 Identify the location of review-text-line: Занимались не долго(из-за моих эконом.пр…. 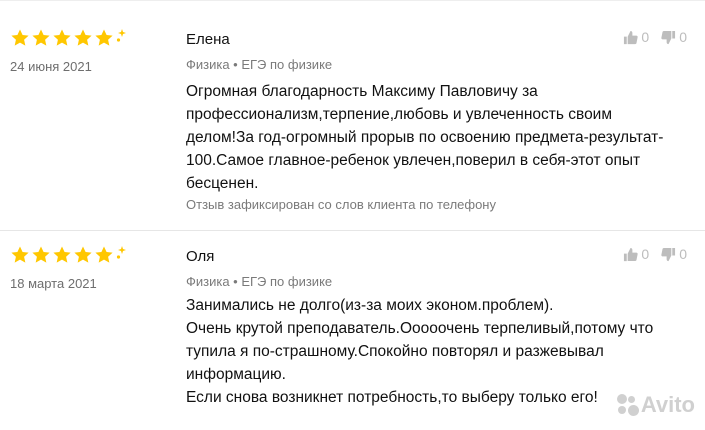
(370, 305).